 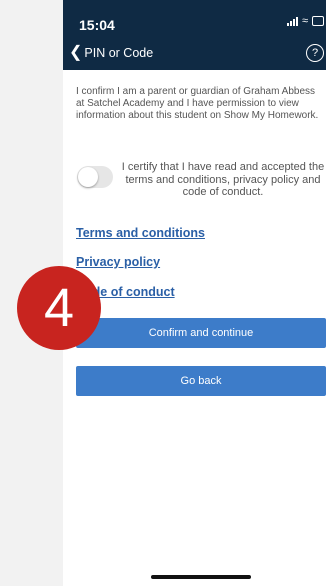 What do you see at coordinates (292, 21) in the screenshot?
I see `signal-icon` at bounding box center [292, 21].